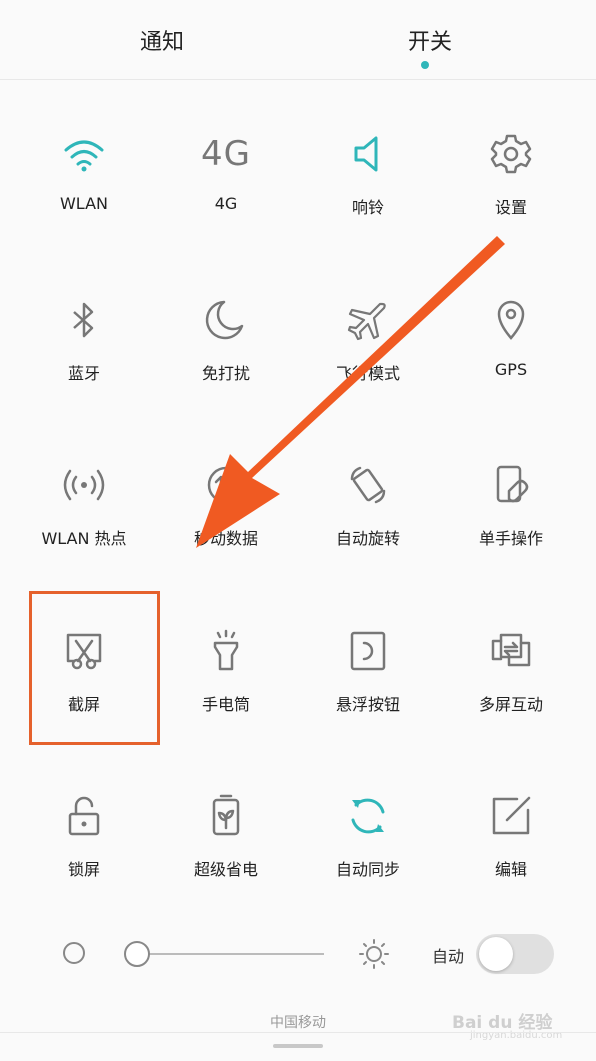 Image resolution: width=596 pixels, height=1061 pixels. Describe the element at coordinates (374, 954) in the screenshot. I see `sun-icon` at that location.